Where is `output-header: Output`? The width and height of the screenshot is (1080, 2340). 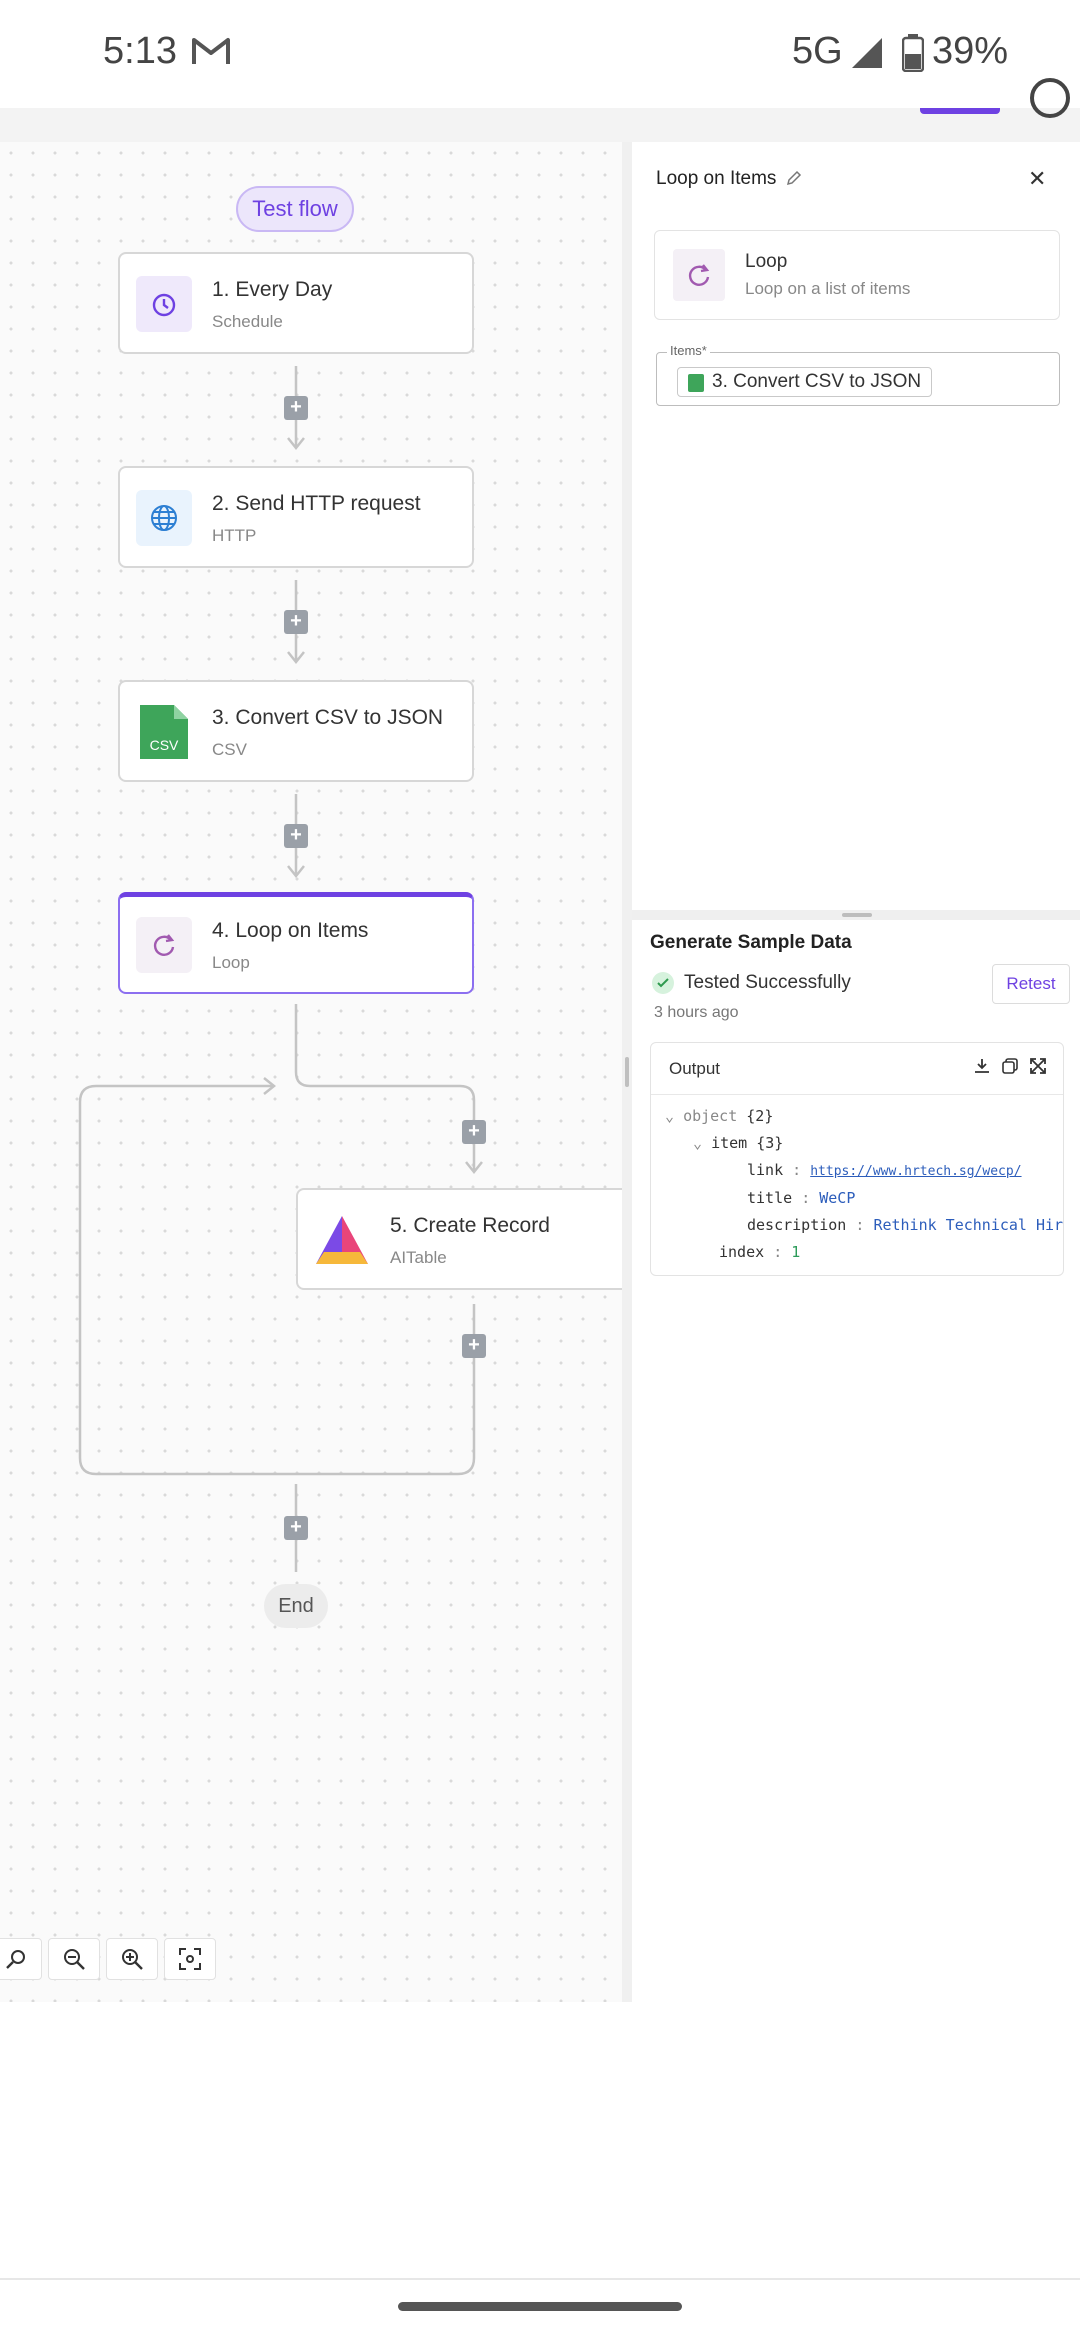 output-header: Output is located at coordinates (857, 1069).